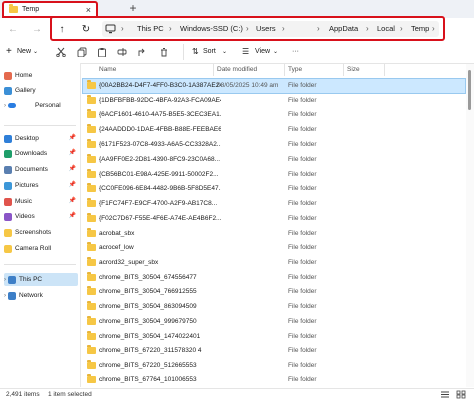 Image resolution: width=474 pixels, height=402 pixels. Describe the element at coordinates (33, 248) in the screenshot. I see `sidebar-item-label: Camera Roll` at that location.